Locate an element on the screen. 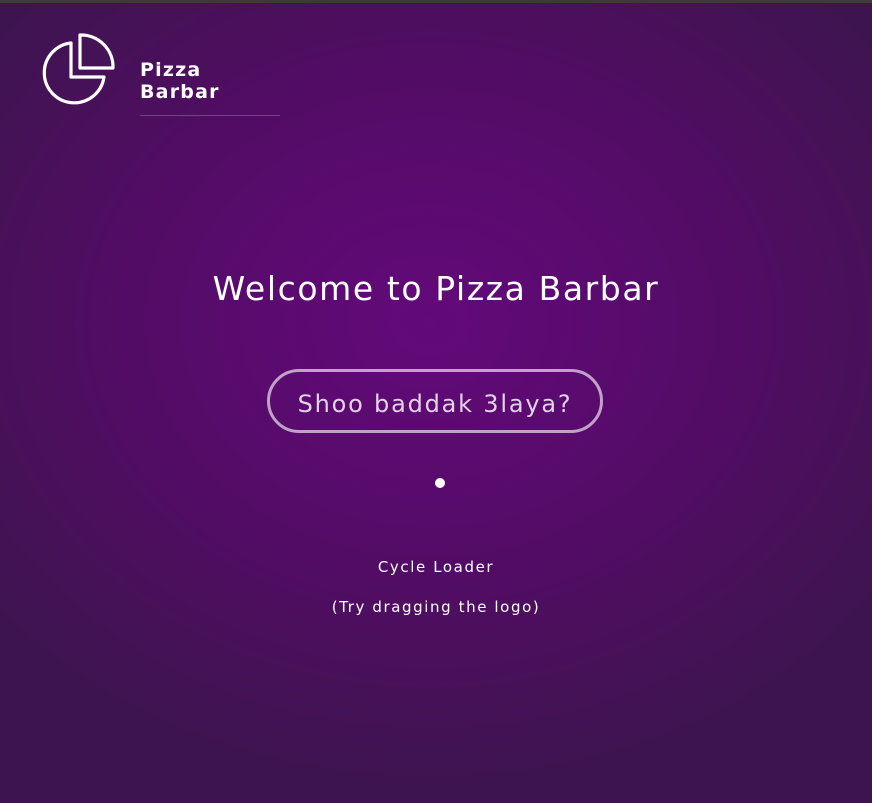 The width and height of the screenshot is (872, 803). brand-name: Pizza Barbar is located at coordinates (210, 87).